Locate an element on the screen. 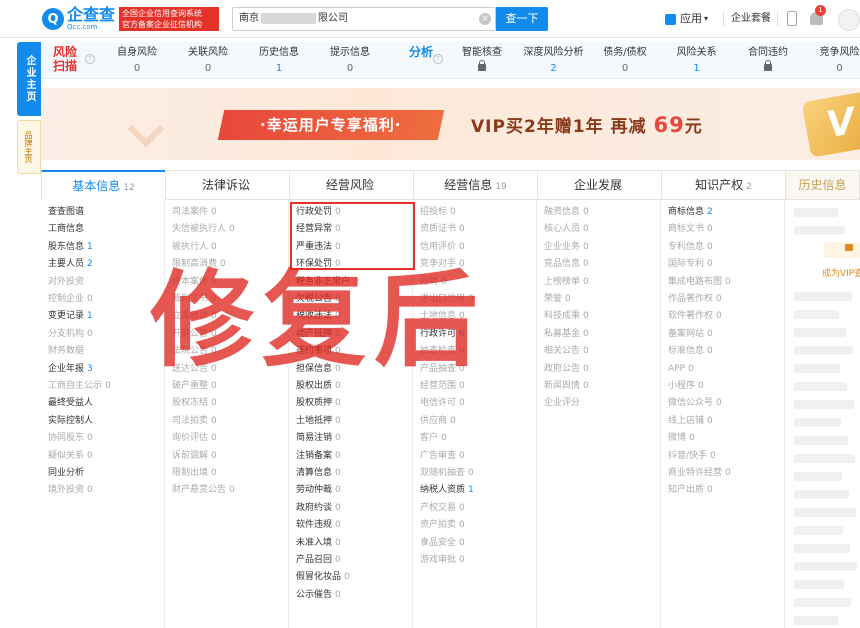 This screenshot has height=628, width=860. help-icon: ? is located at coordinates (90, 59).